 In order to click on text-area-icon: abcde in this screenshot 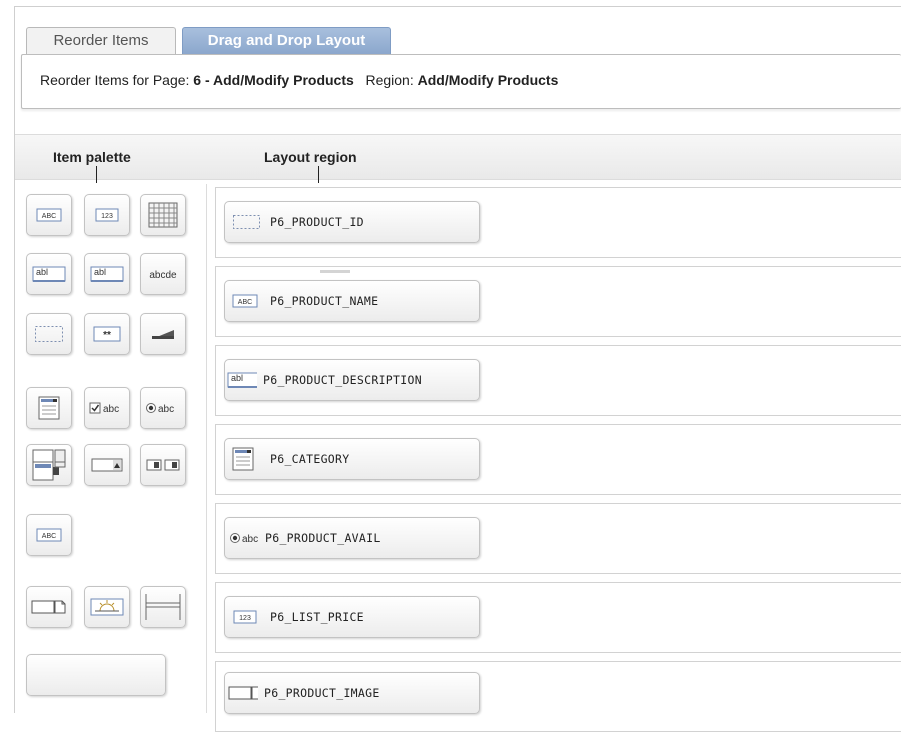, I will do `click(163, 275)`.